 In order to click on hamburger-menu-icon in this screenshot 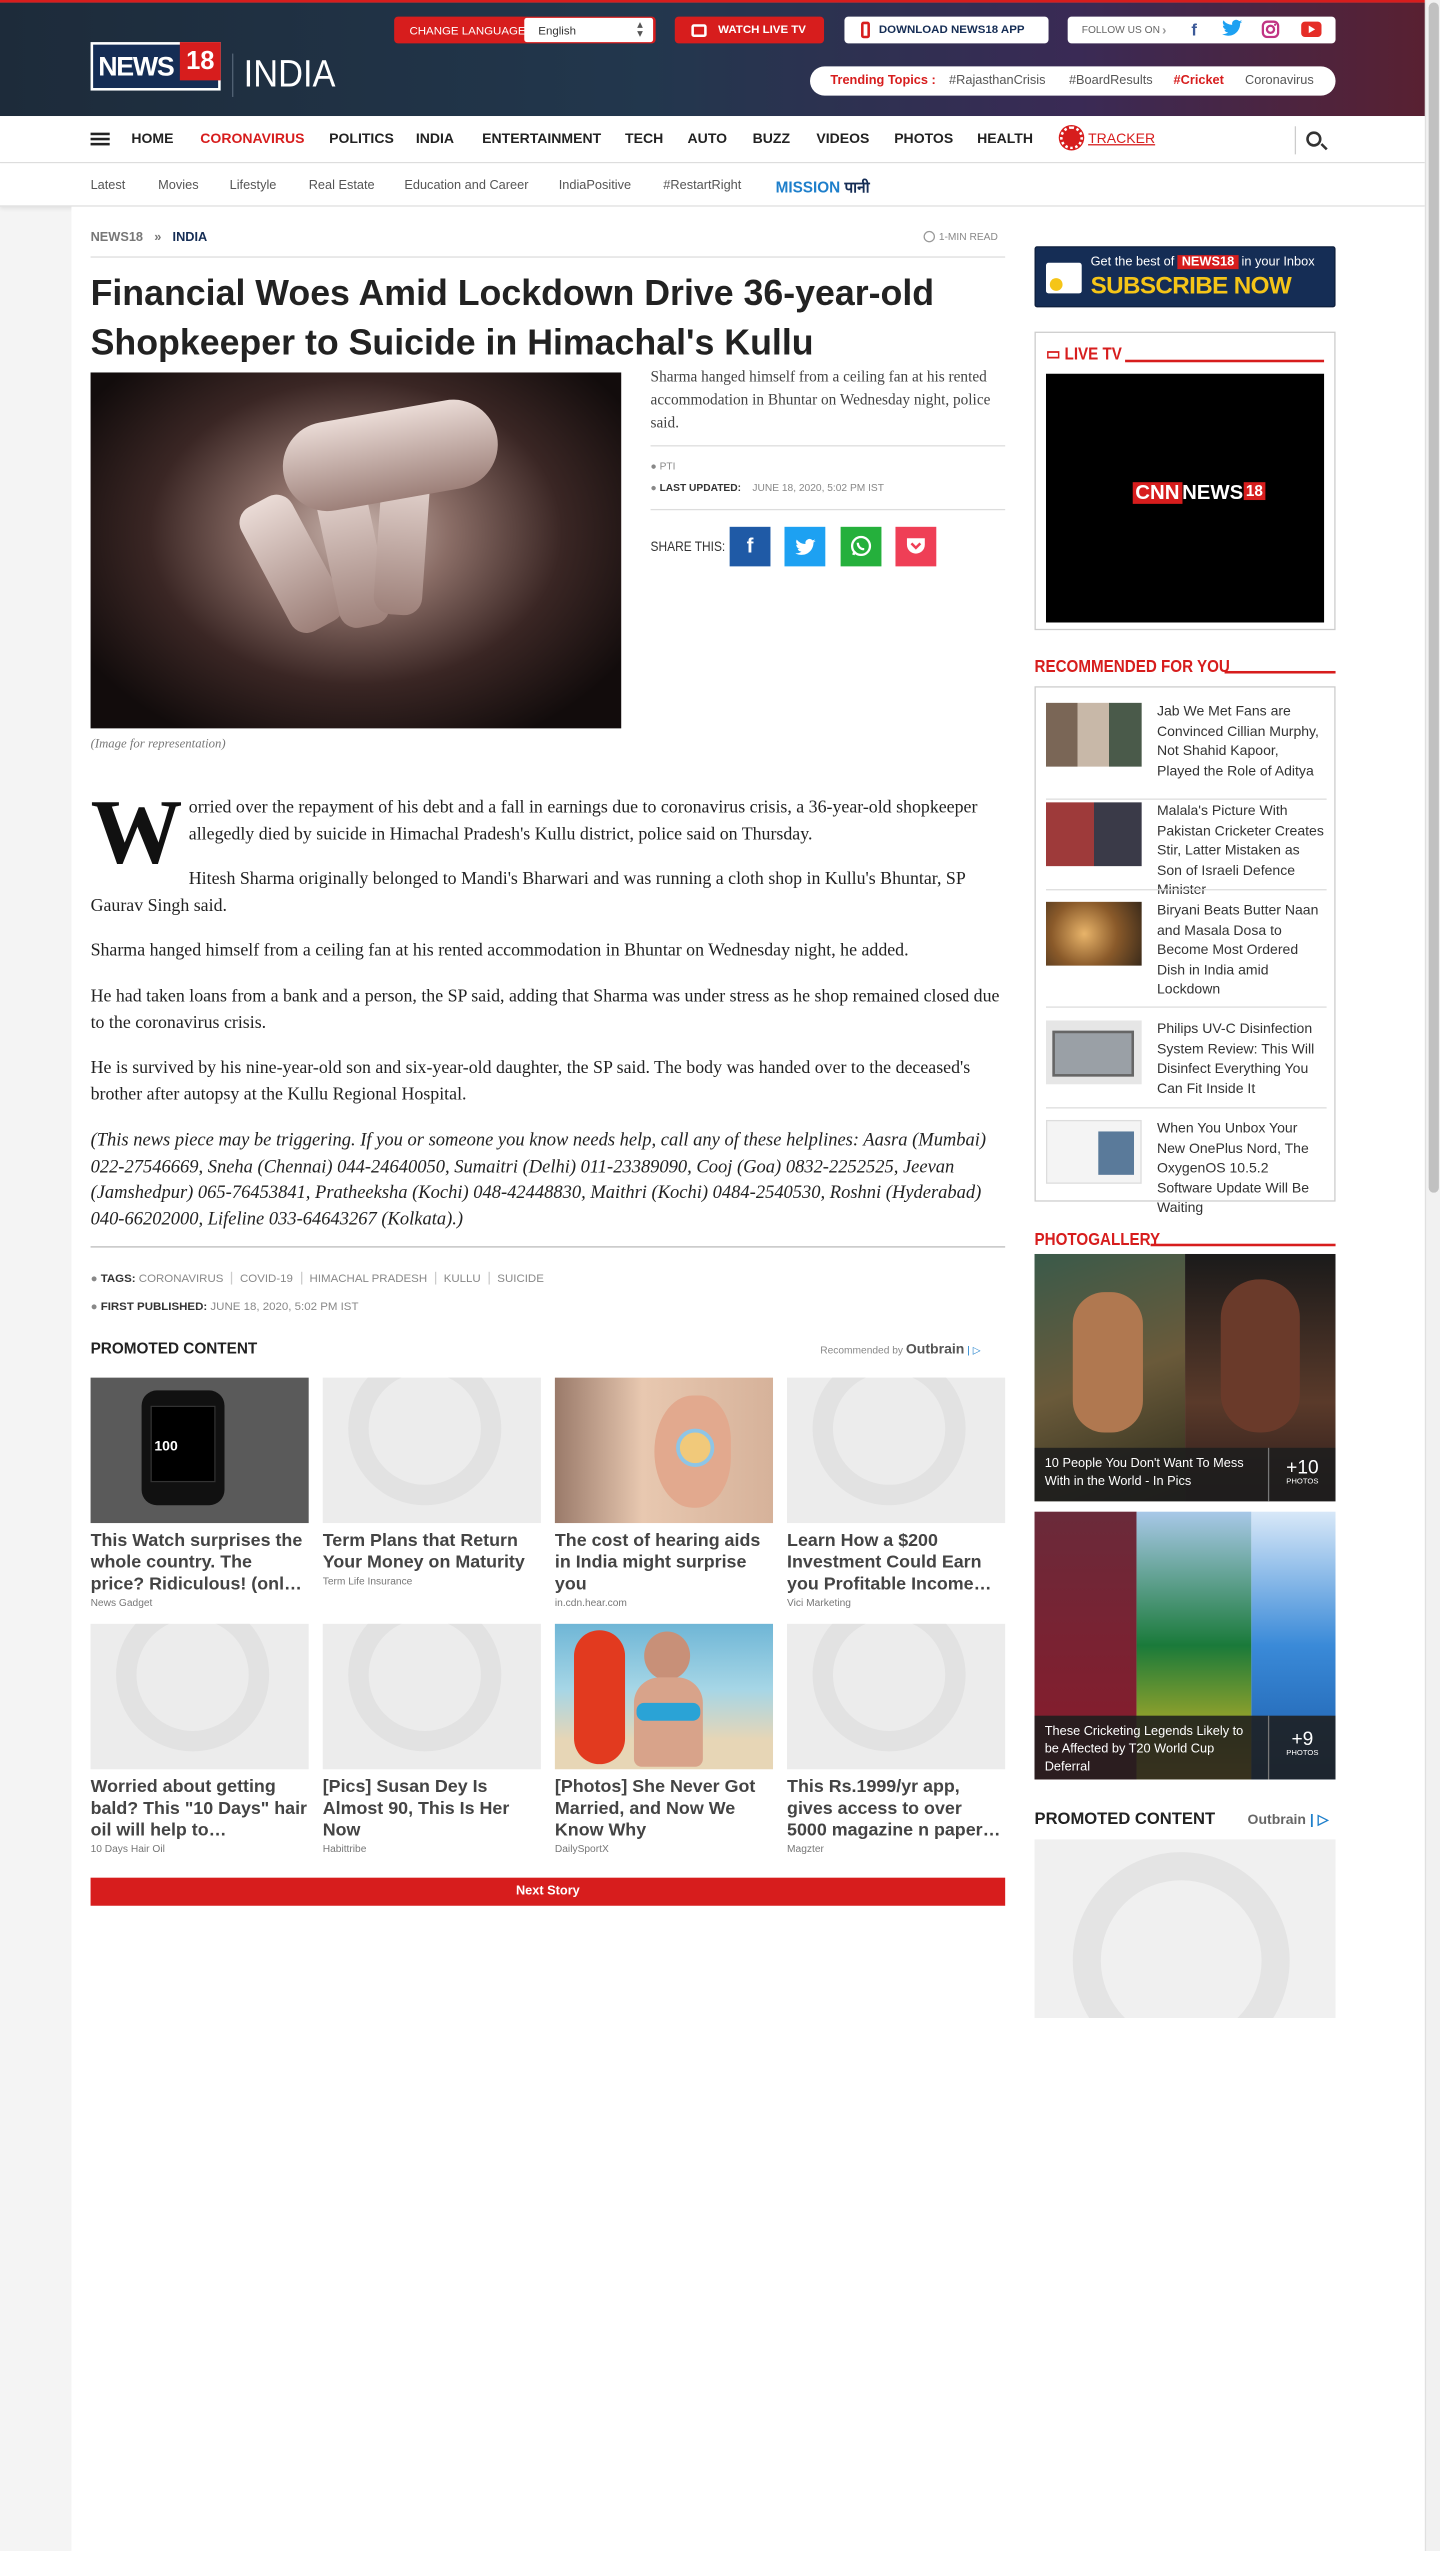, I will do `click(100, 134)`.